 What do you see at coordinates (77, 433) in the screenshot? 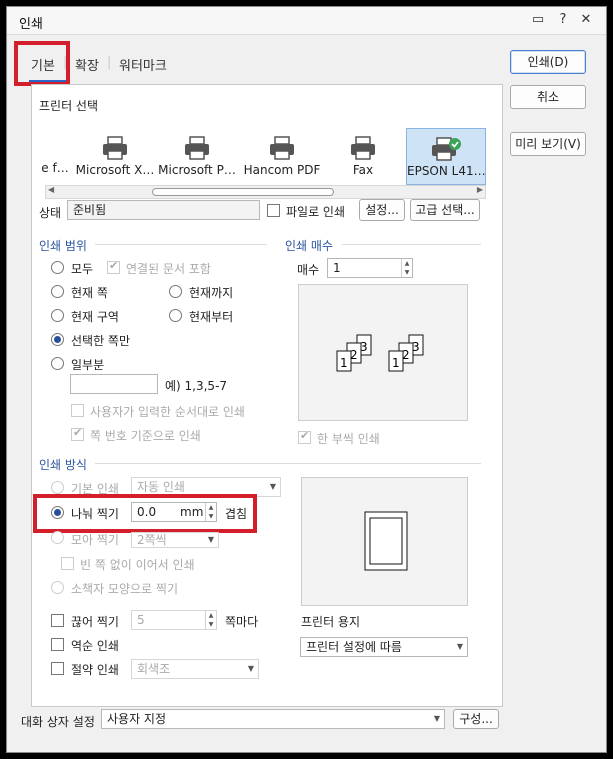
I see `page-number-based-checkbox` at bounding box center [77, 433].